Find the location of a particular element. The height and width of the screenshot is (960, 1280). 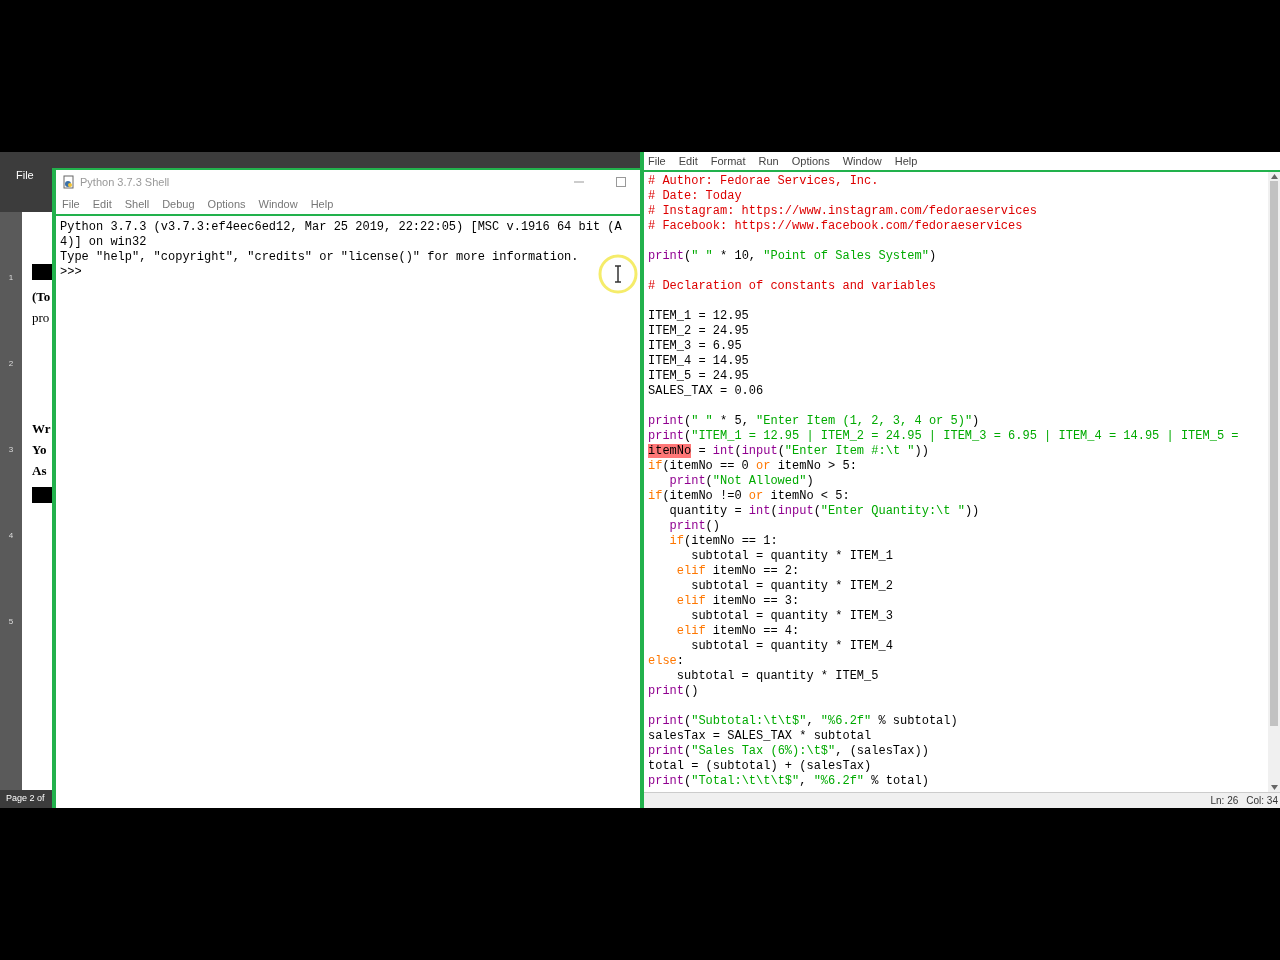

code-line: print(" " * 10, "Point of Sales System") is located at coordinates (792, 256).